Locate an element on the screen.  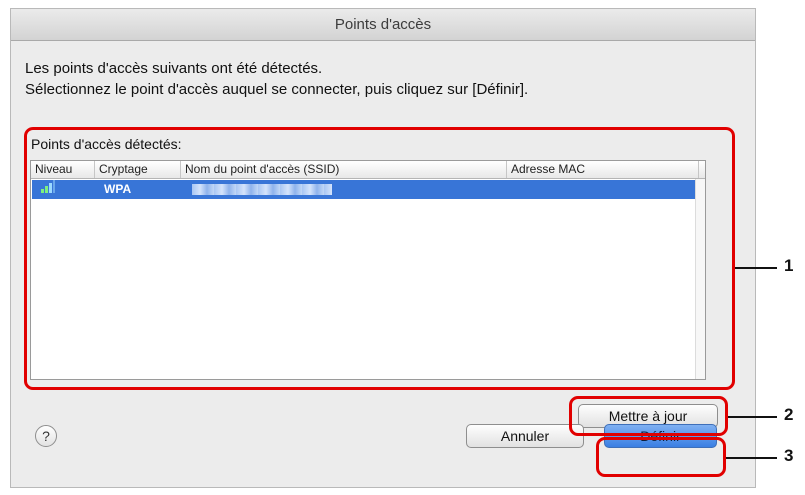
highlight-set-button is located at coordinates (661, 457).